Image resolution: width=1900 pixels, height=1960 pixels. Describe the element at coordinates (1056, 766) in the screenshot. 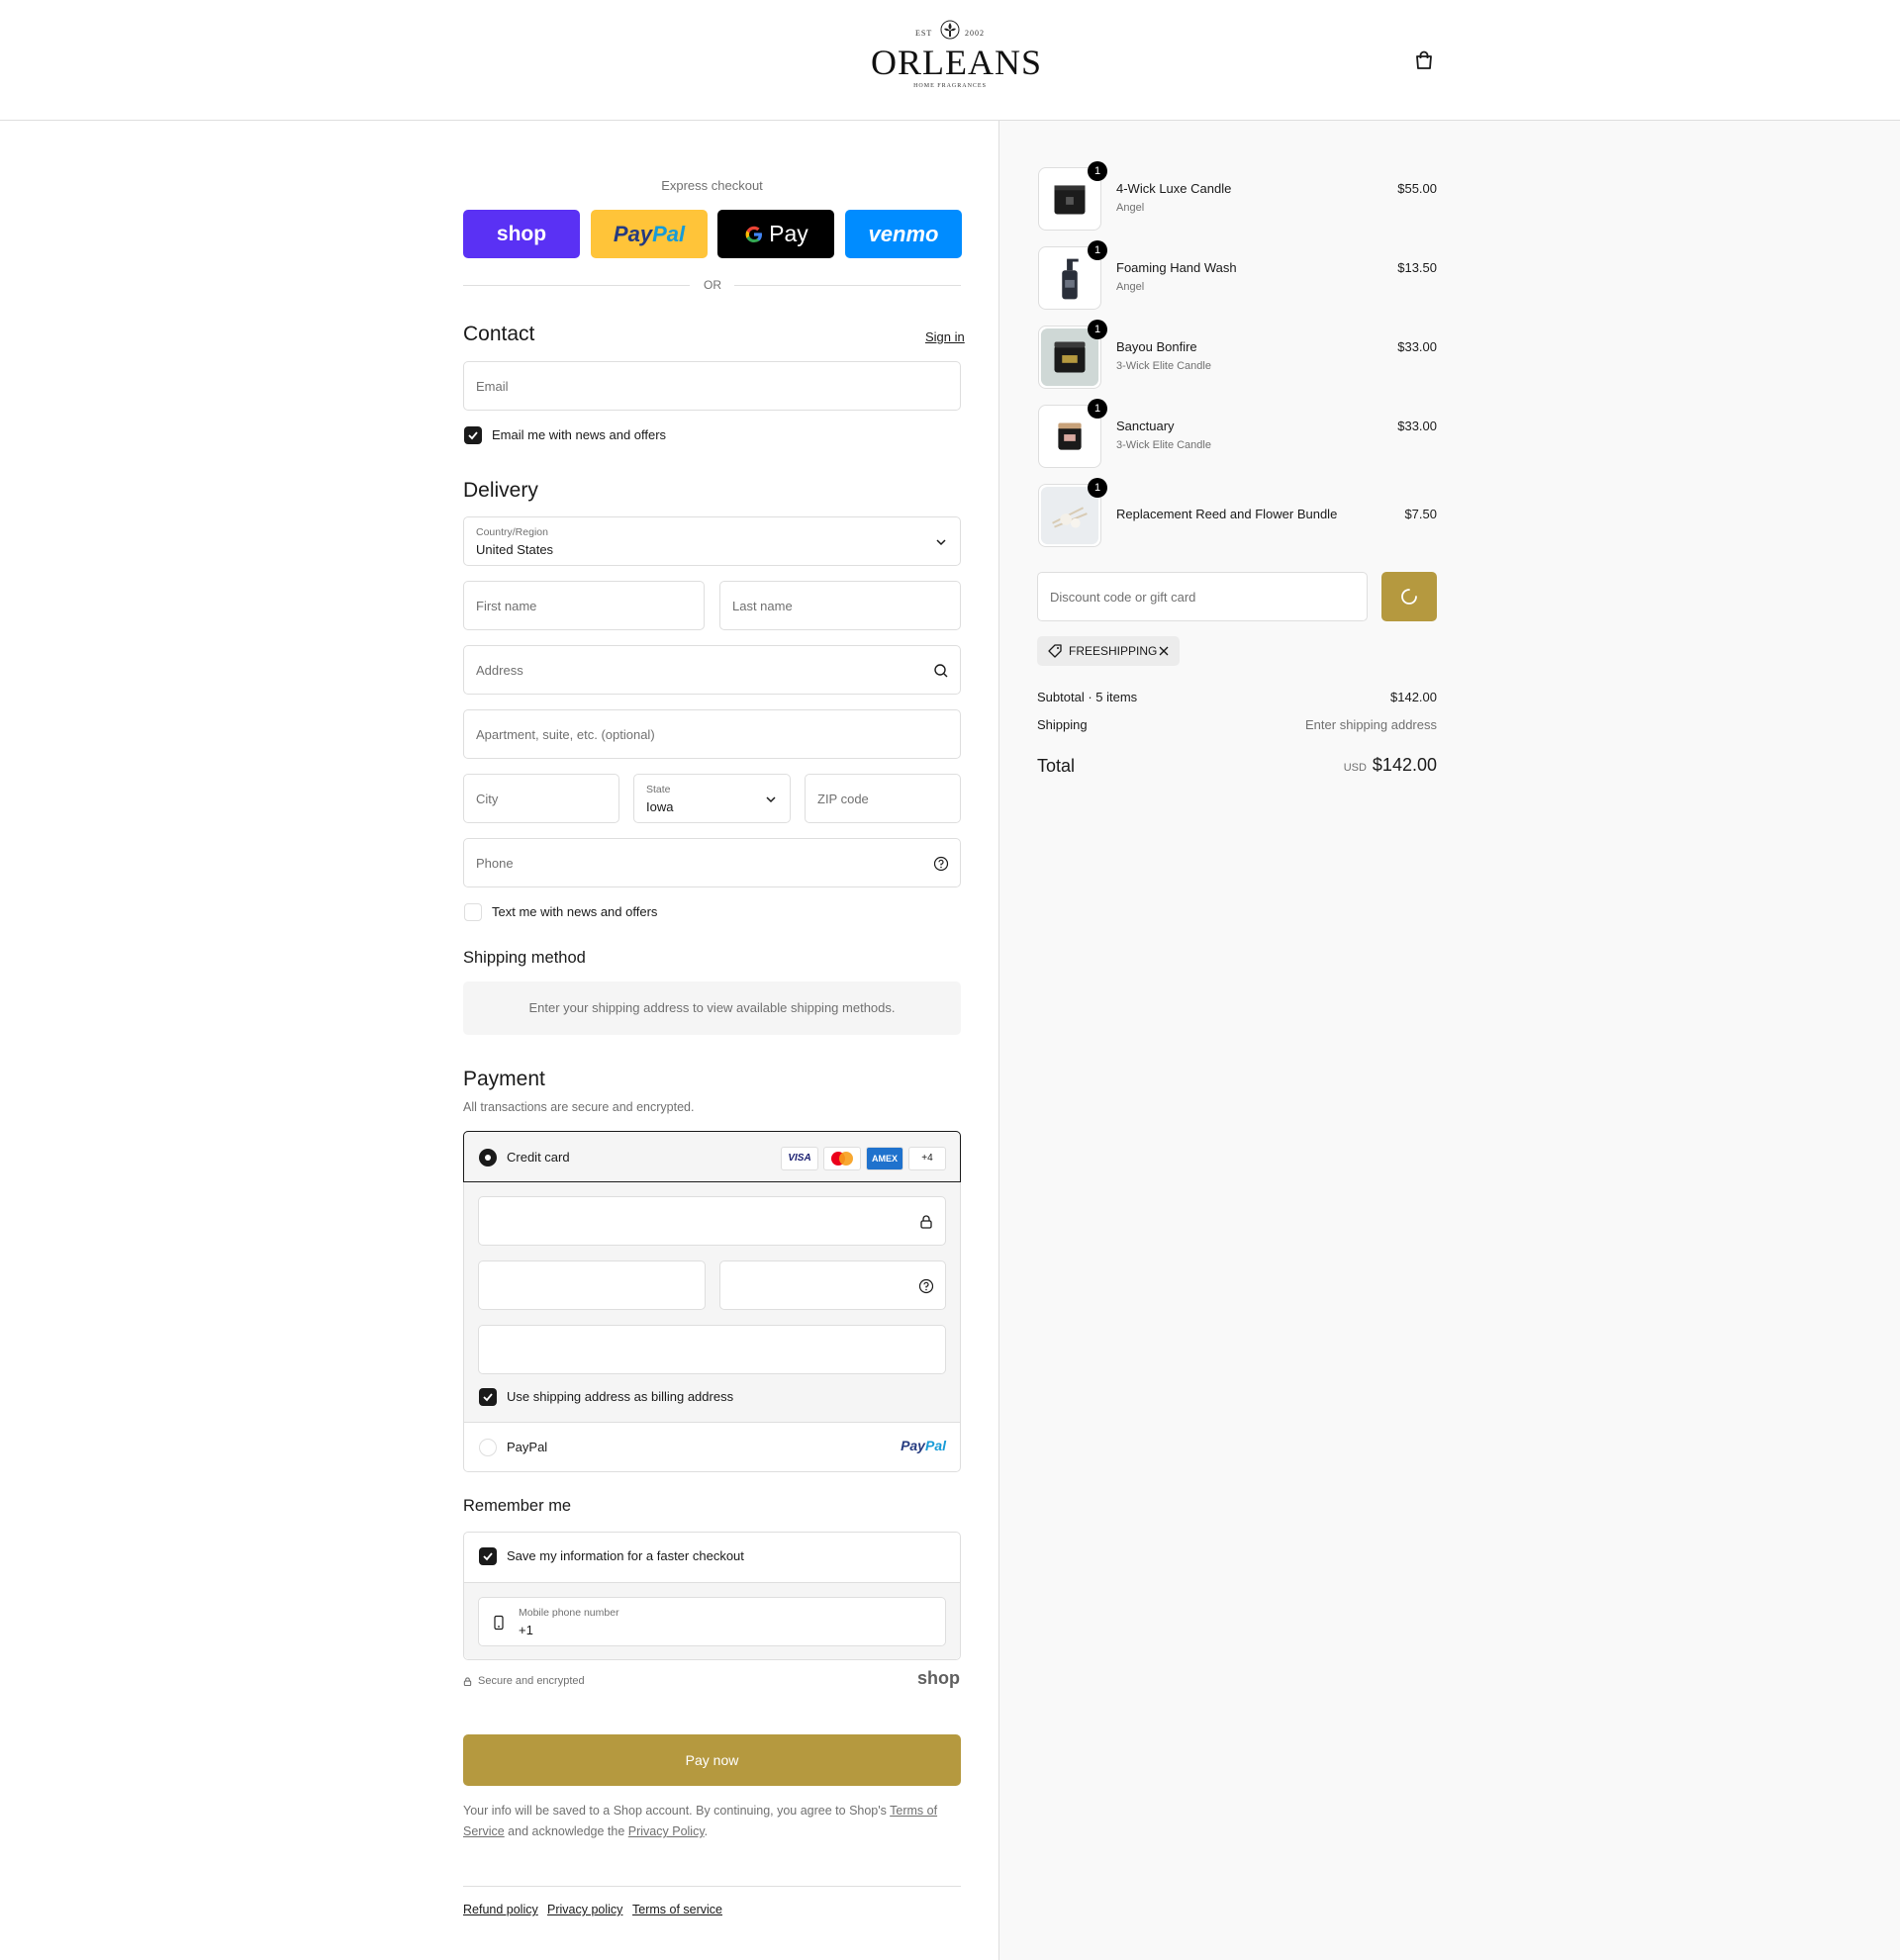

I see `total-label: Total` at that location.